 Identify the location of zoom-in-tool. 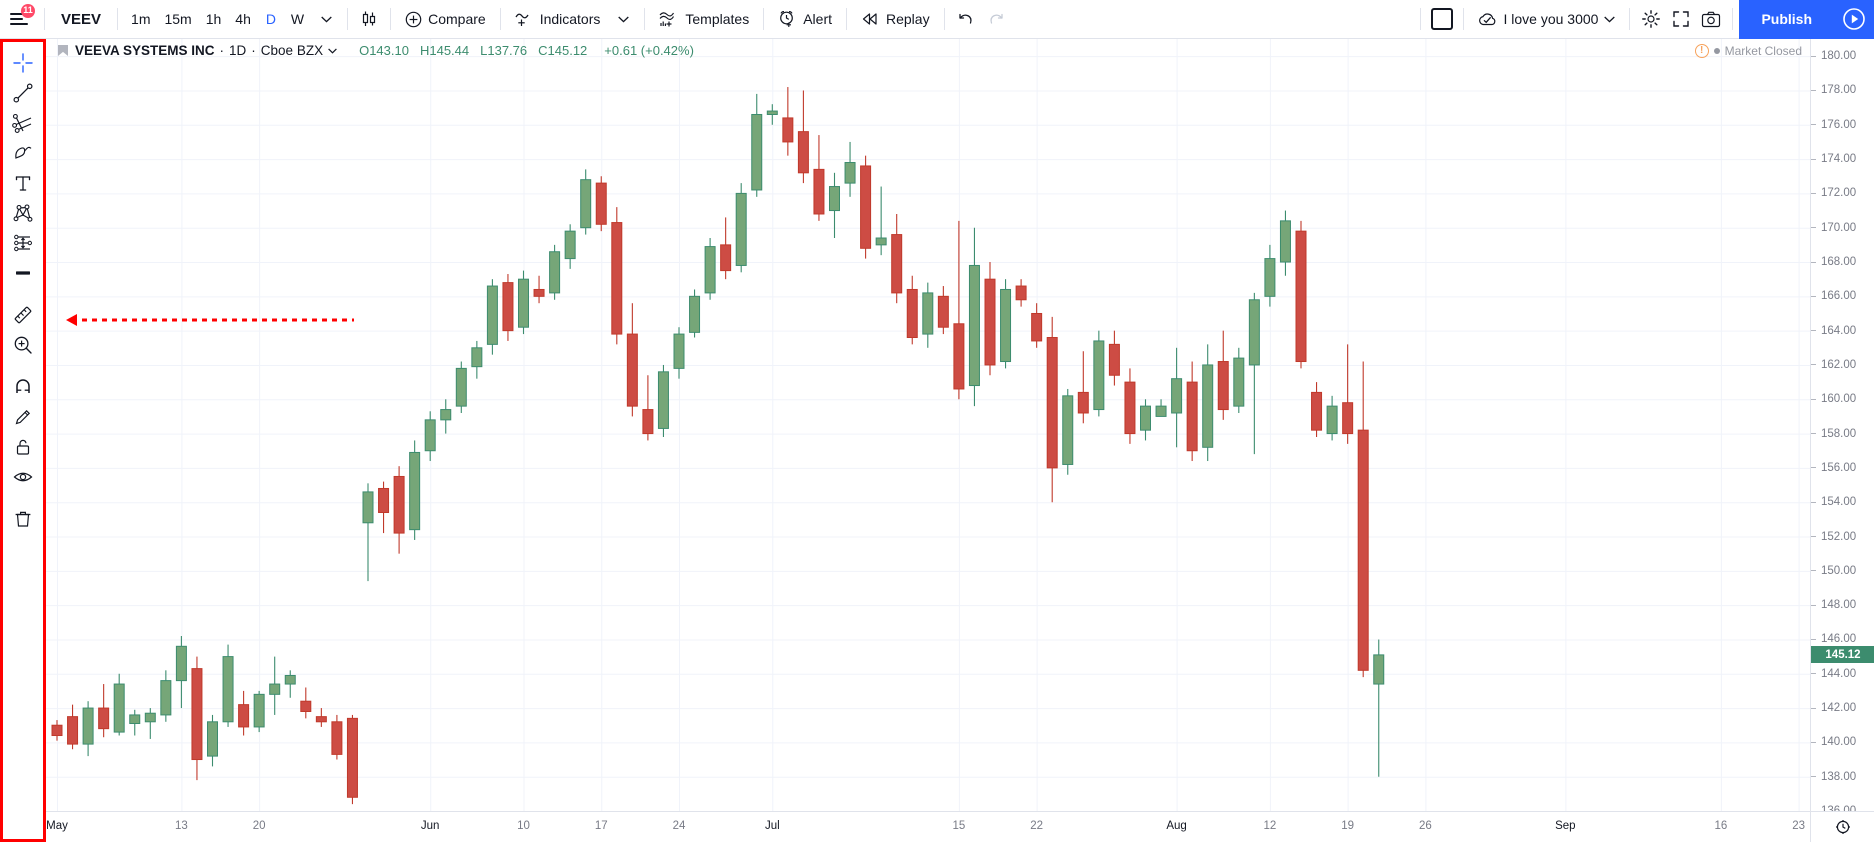
(23, 345).